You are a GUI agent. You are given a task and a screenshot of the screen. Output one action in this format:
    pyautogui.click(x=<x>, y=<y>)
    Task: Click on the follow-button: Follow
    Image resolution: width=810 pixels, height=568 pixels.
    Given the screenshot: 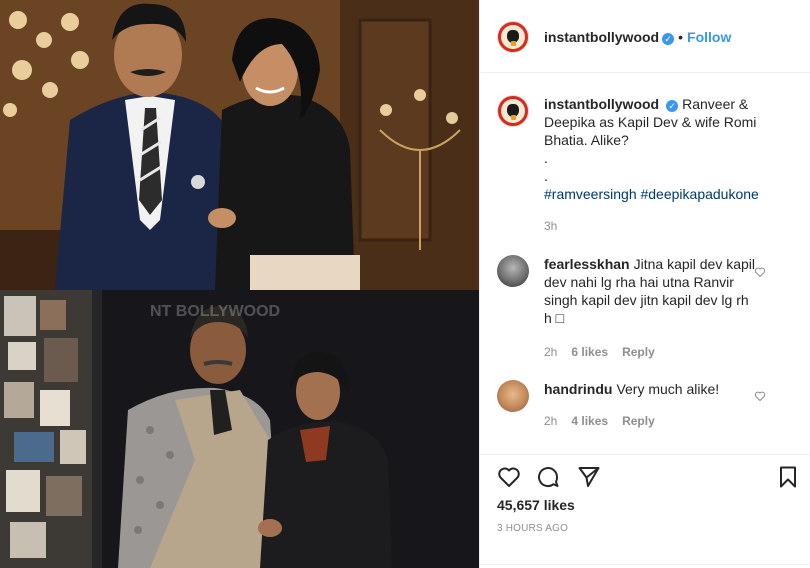 What is the action you would take?
    pyautogui.click(x=709, y=37)
    